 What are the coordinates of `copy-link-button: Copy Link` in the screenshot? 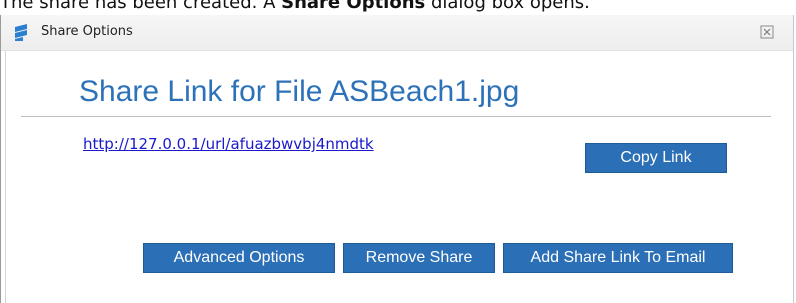 It's located at (656, 158).